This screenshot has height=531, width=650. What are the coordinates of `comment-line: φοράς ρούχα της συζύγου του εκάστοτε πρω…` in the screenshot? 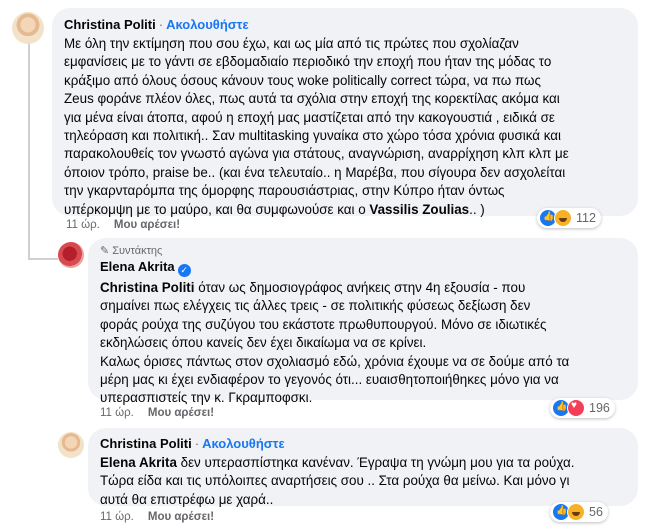 It's located at (323, 324).